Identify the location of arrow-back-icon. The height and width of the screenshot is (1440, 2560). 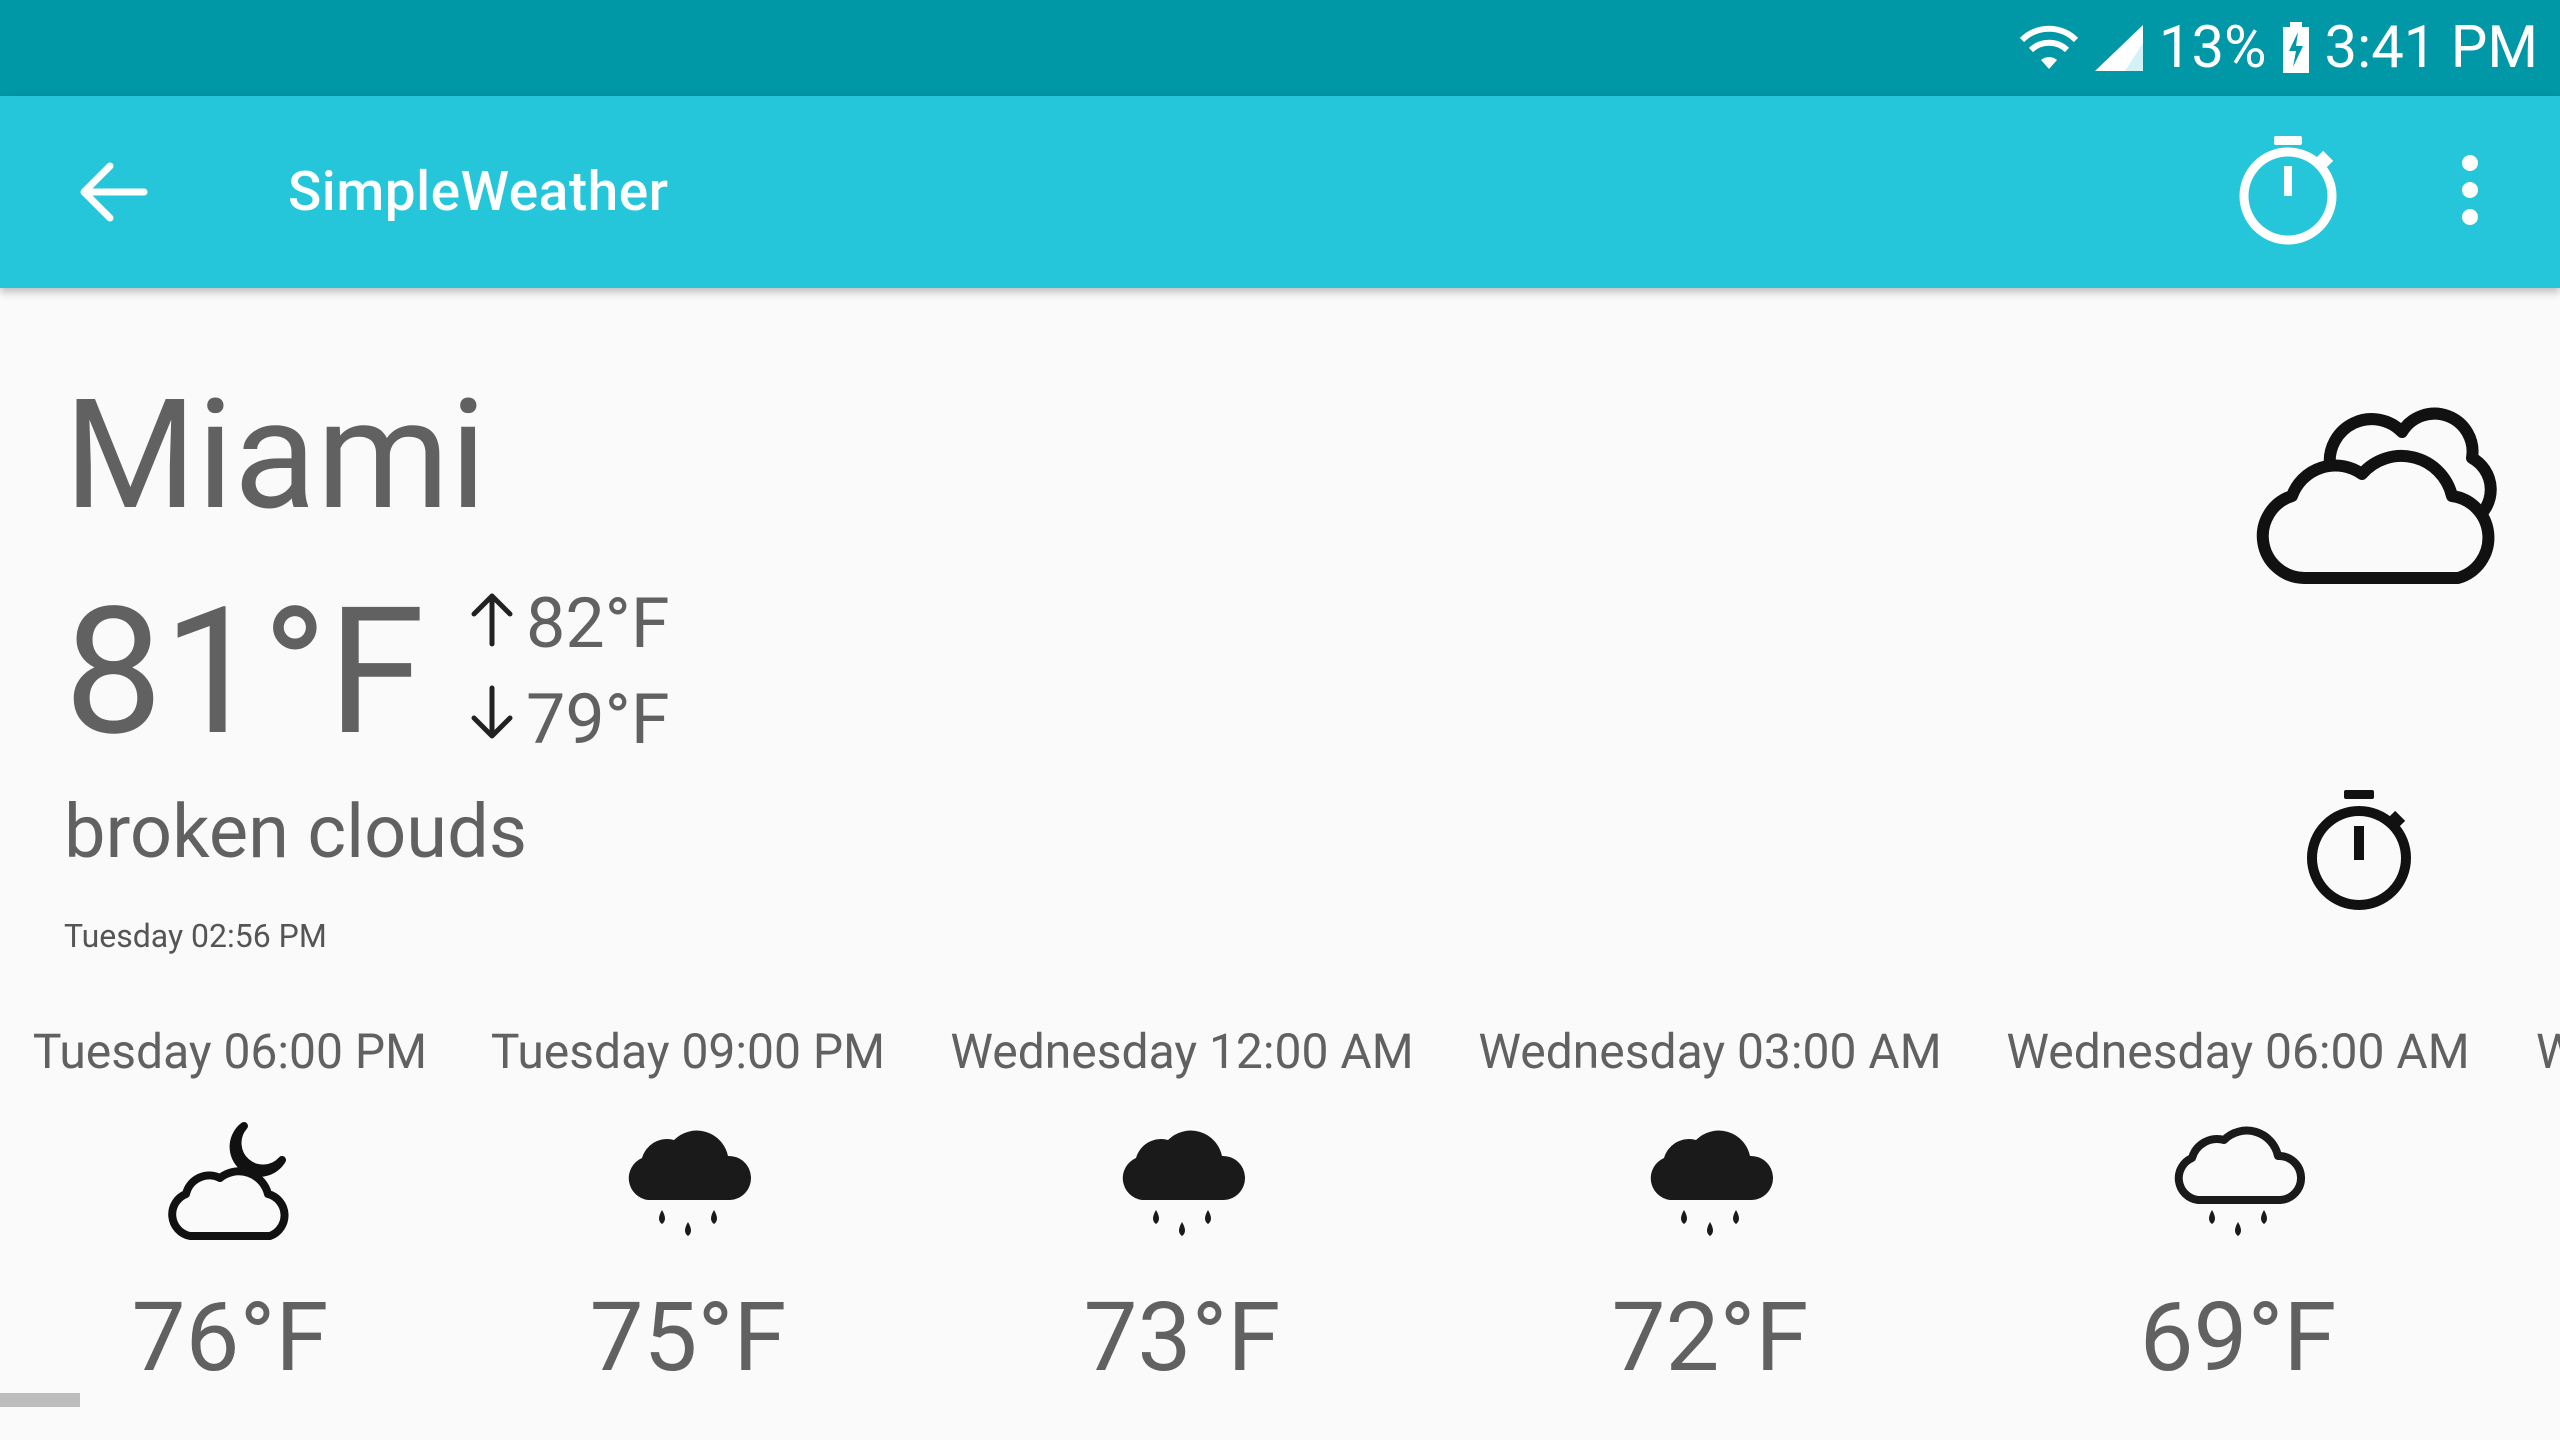
(112, 194).